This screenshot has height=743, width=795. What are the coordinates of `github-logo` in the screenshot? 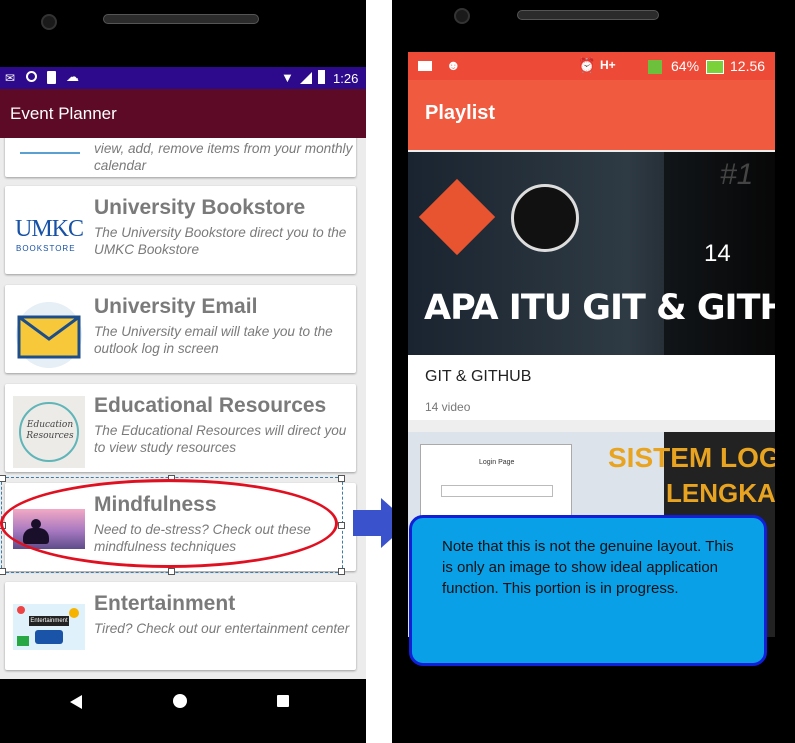 It's located at (545, 218).